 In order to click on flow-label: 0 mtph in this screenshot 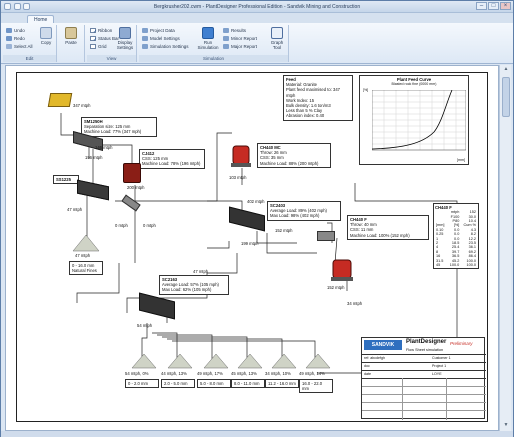, I will do `click(121, 225)`.